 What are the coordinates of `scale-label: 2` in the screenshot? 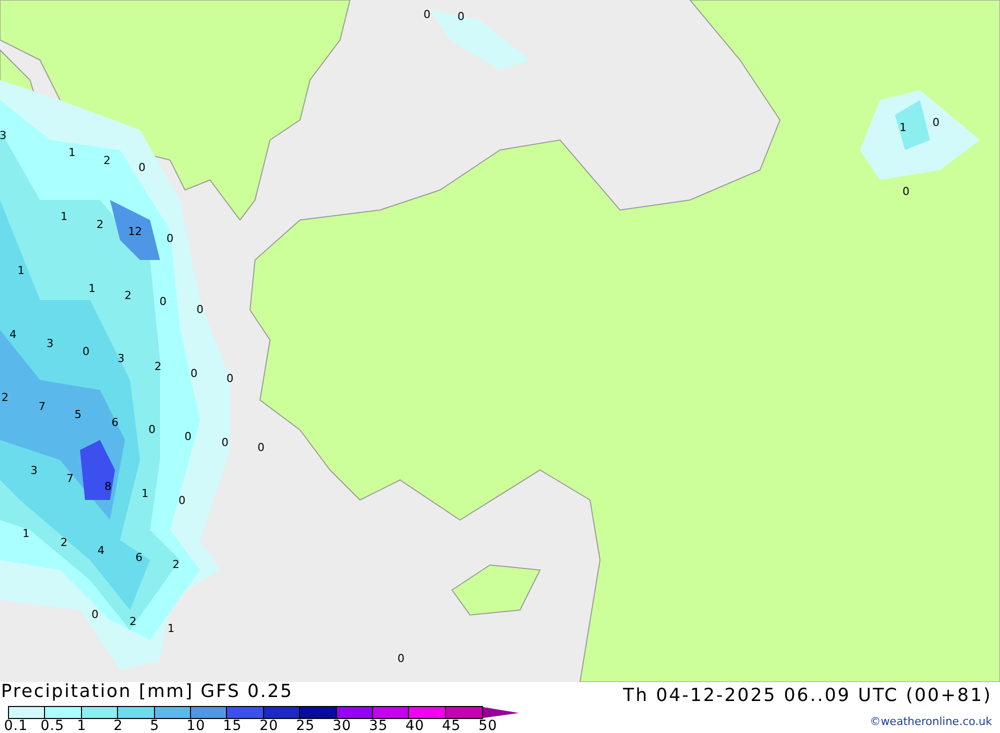 It's located at (119, 726).